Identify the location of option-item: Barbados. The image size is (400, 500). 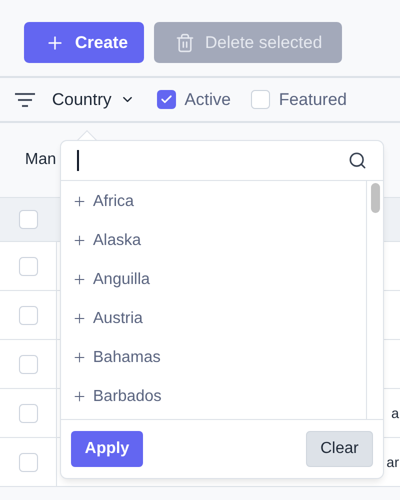
(213, 396).